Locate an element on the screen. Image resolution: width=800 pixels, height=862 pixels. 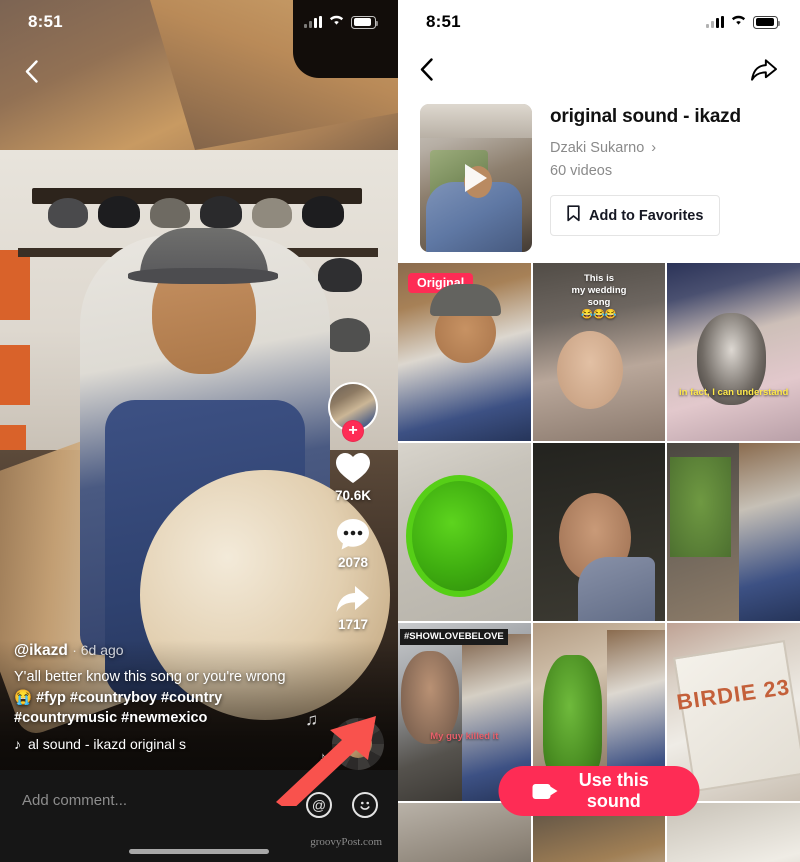
grid-item-caption: This is my wedding song 😂😂😂 is located at coordinates (599, 296).